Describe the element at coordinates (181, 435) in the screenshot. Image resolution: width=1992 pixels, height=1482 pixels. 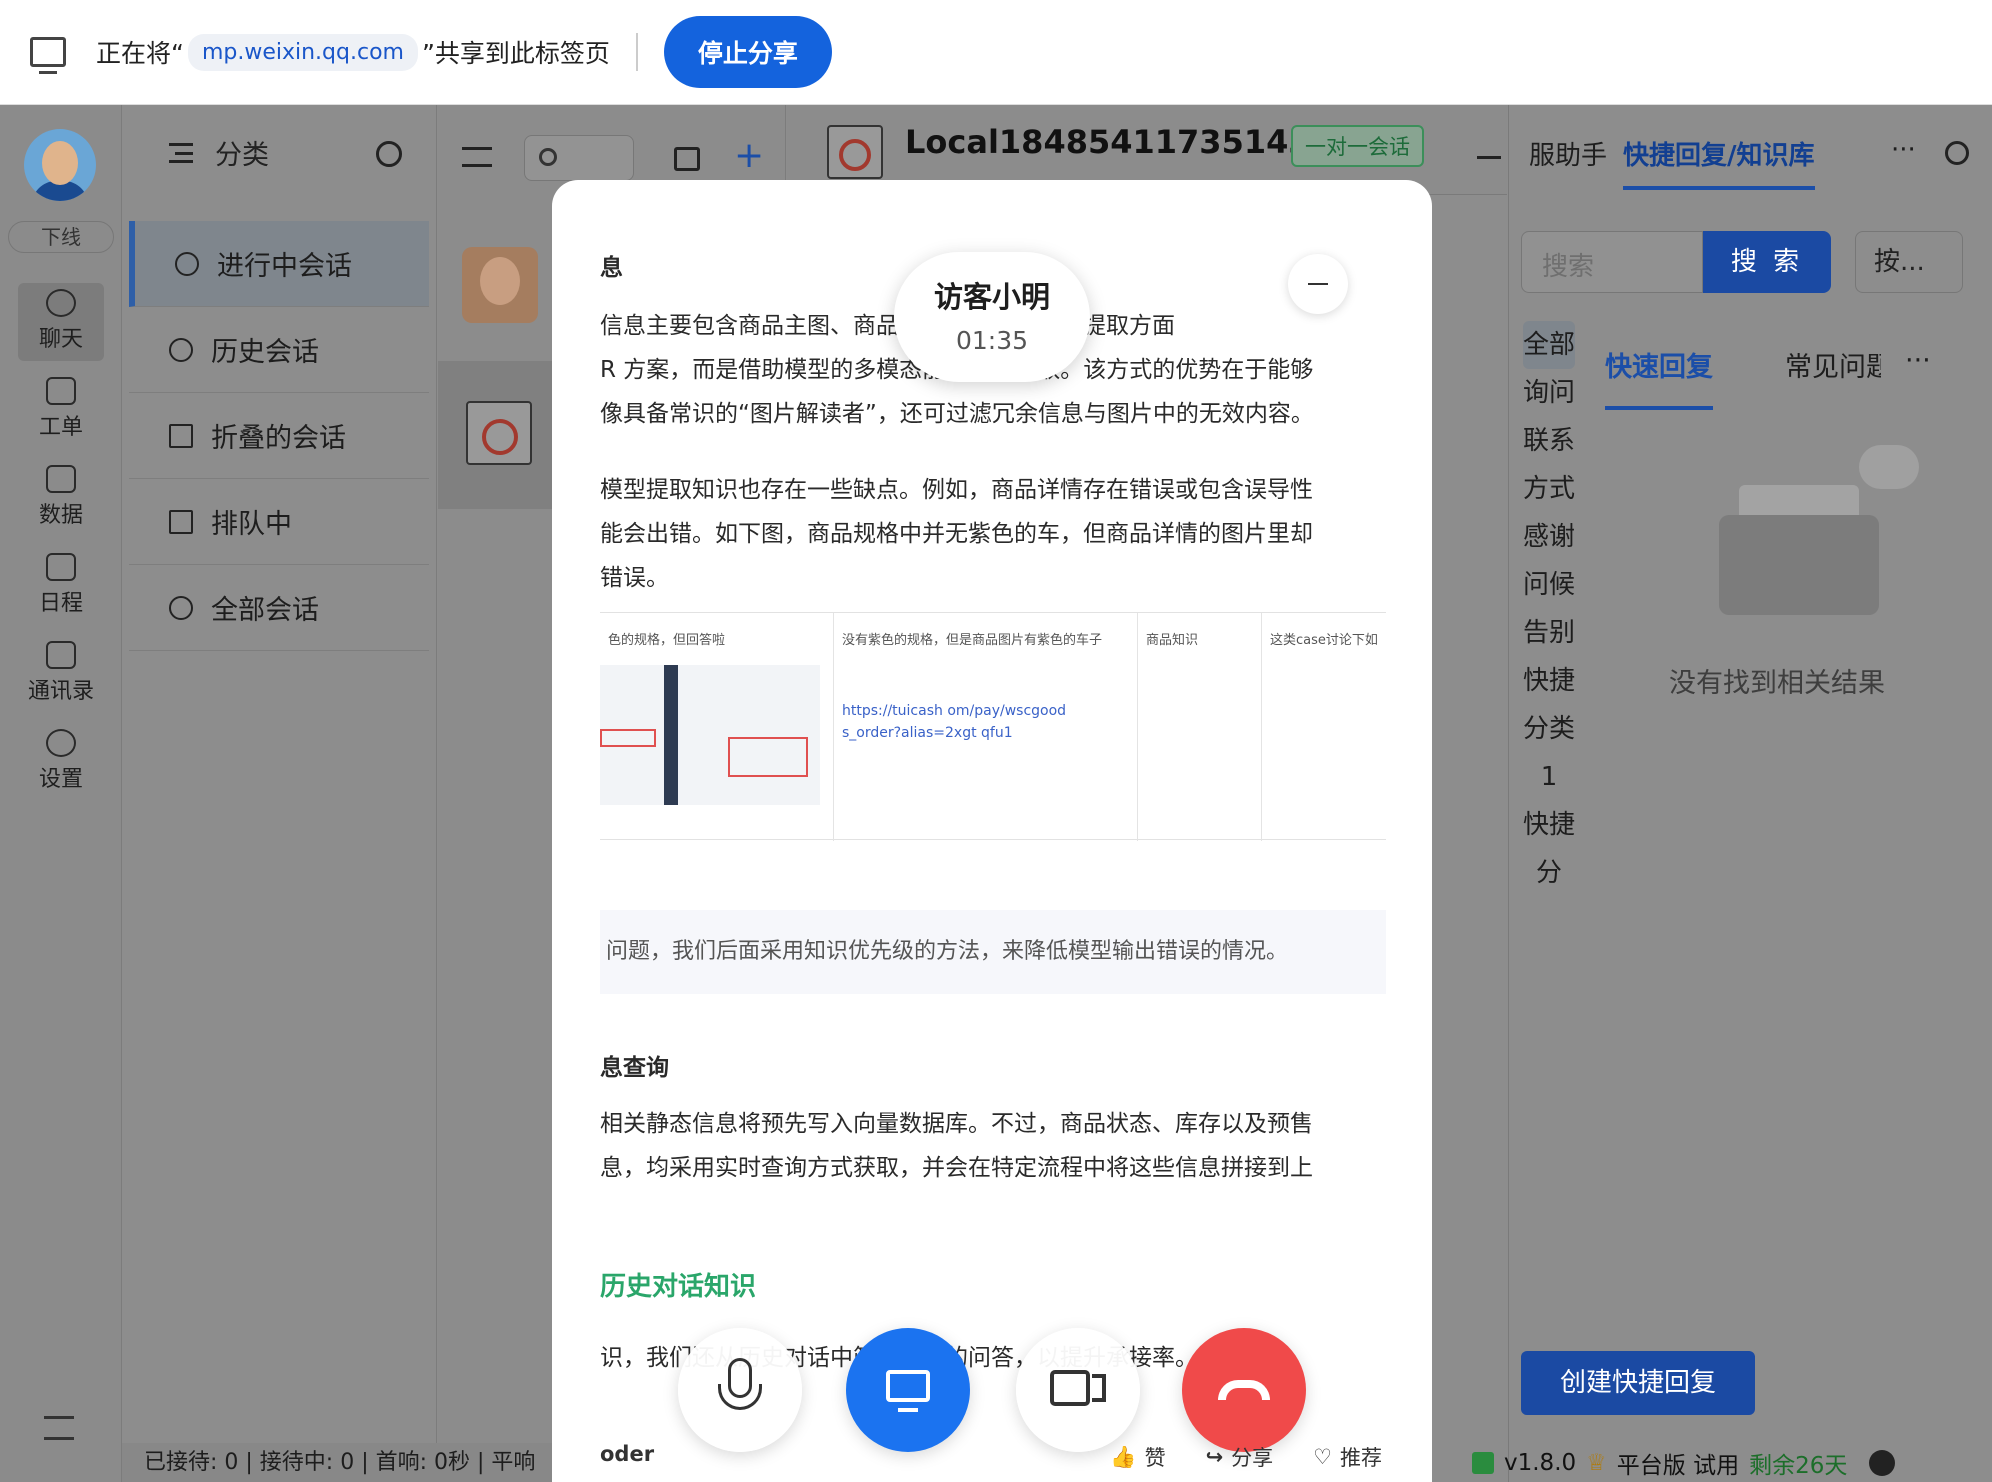
I see `list-icon` at that location.